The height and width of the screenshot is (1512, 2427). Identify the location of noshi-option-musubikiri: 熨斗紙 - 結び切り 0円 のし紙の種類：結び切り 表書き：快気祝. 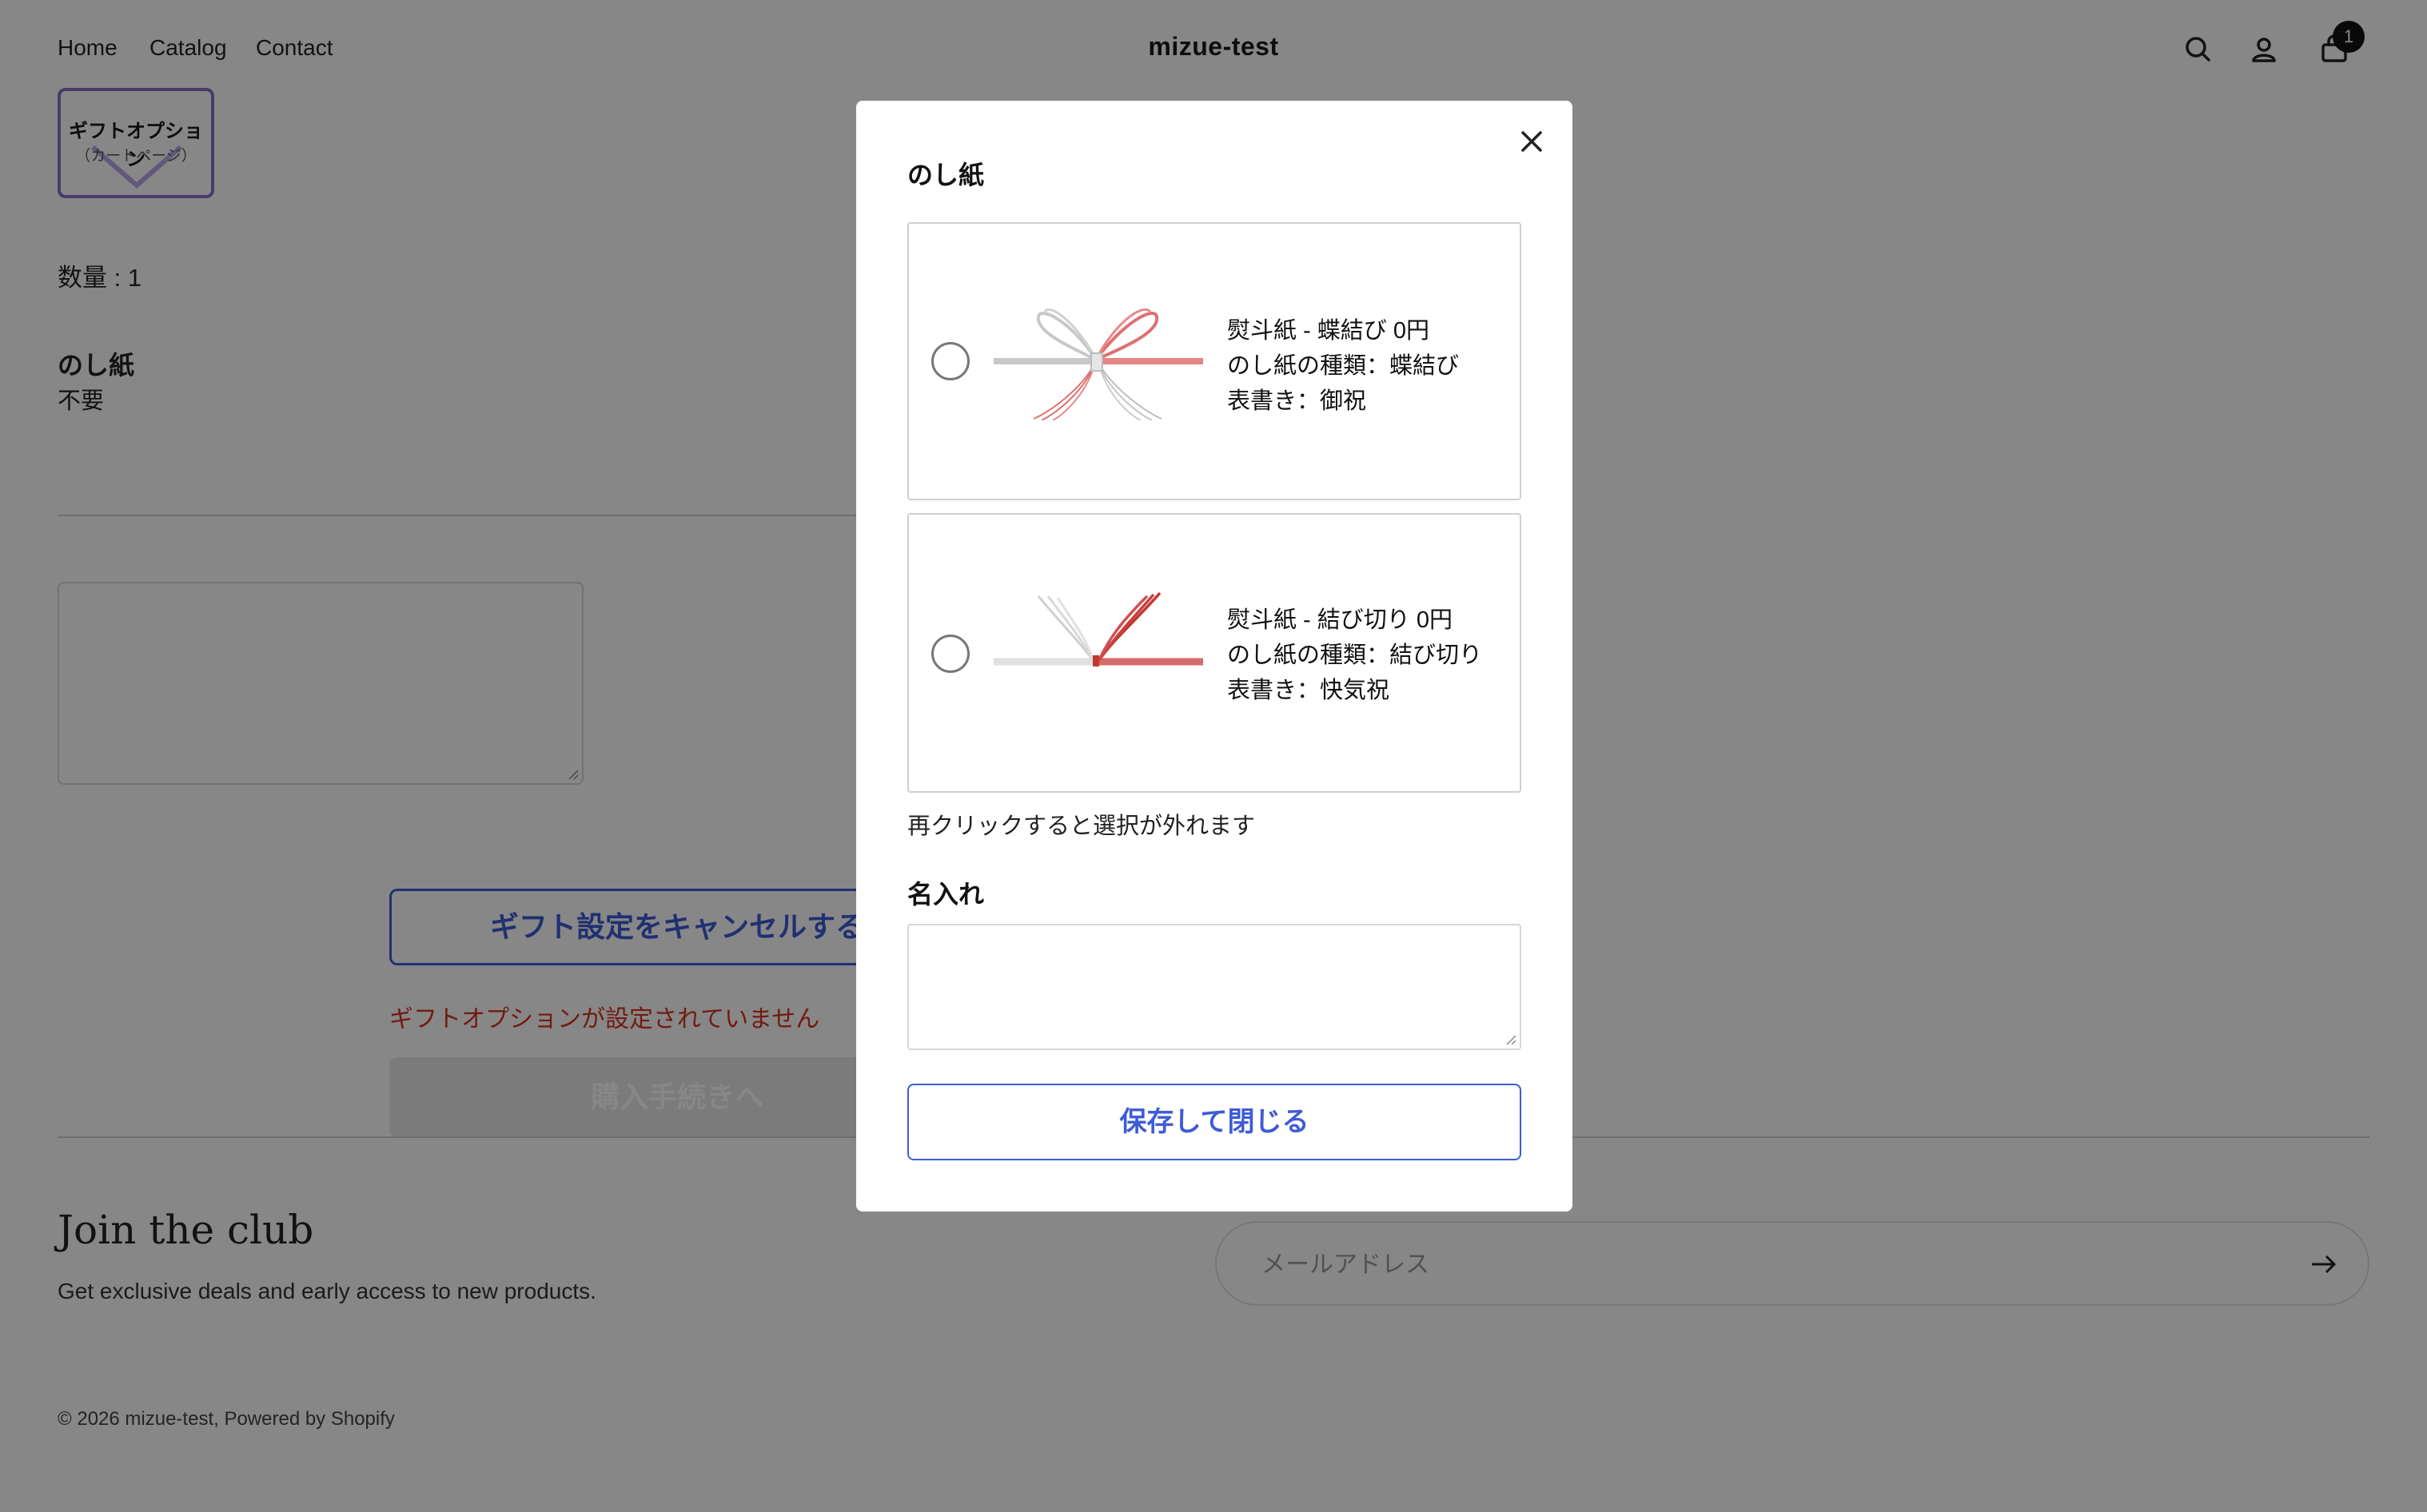
(1214, 653).